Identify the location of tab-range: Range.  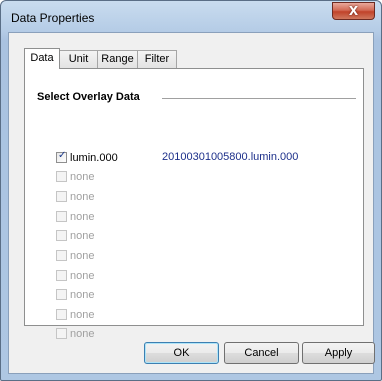
(117, 59).